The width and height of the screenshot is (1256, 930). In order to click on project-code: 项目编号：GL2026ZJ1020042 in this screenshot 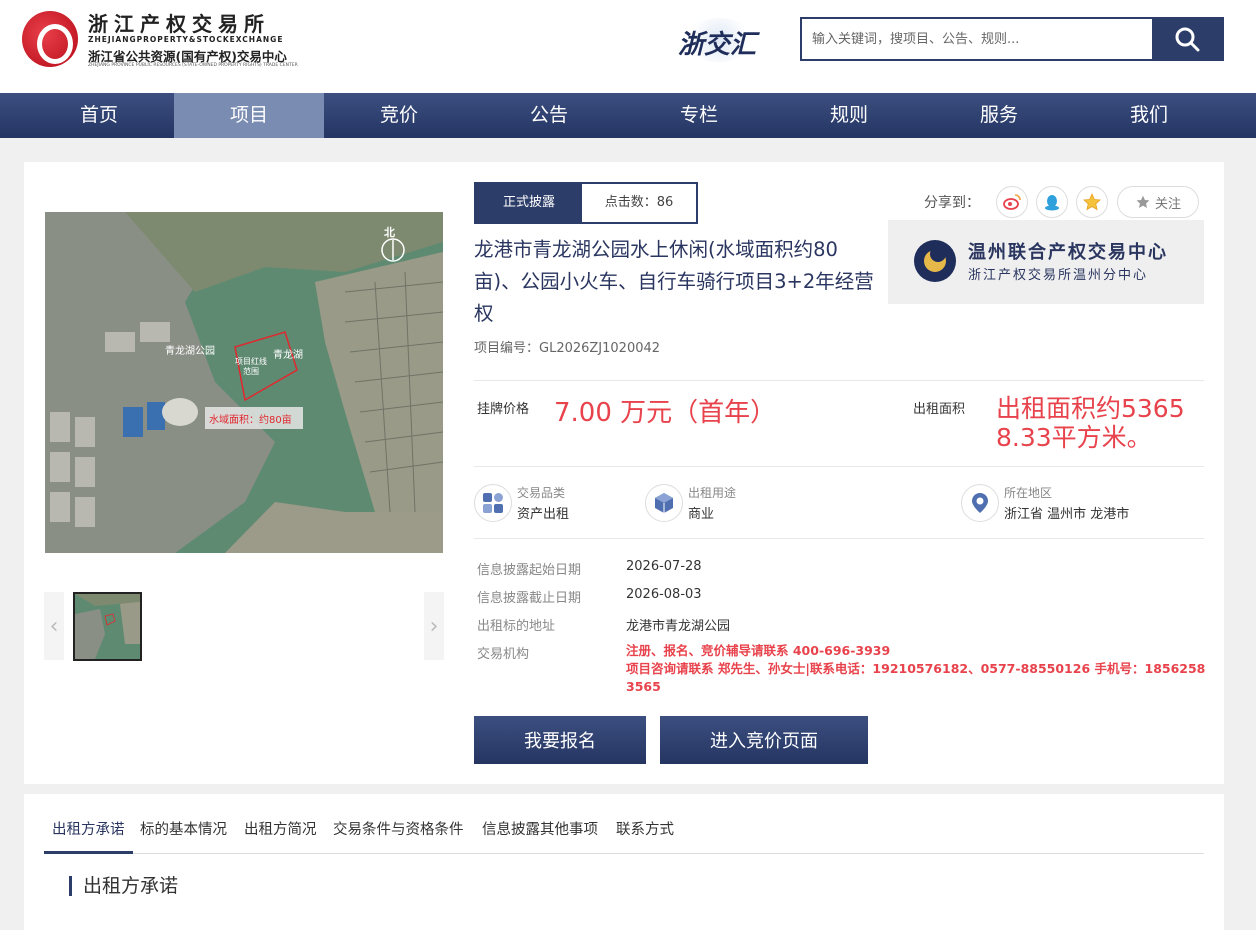, I will do `click(567, 348)`.